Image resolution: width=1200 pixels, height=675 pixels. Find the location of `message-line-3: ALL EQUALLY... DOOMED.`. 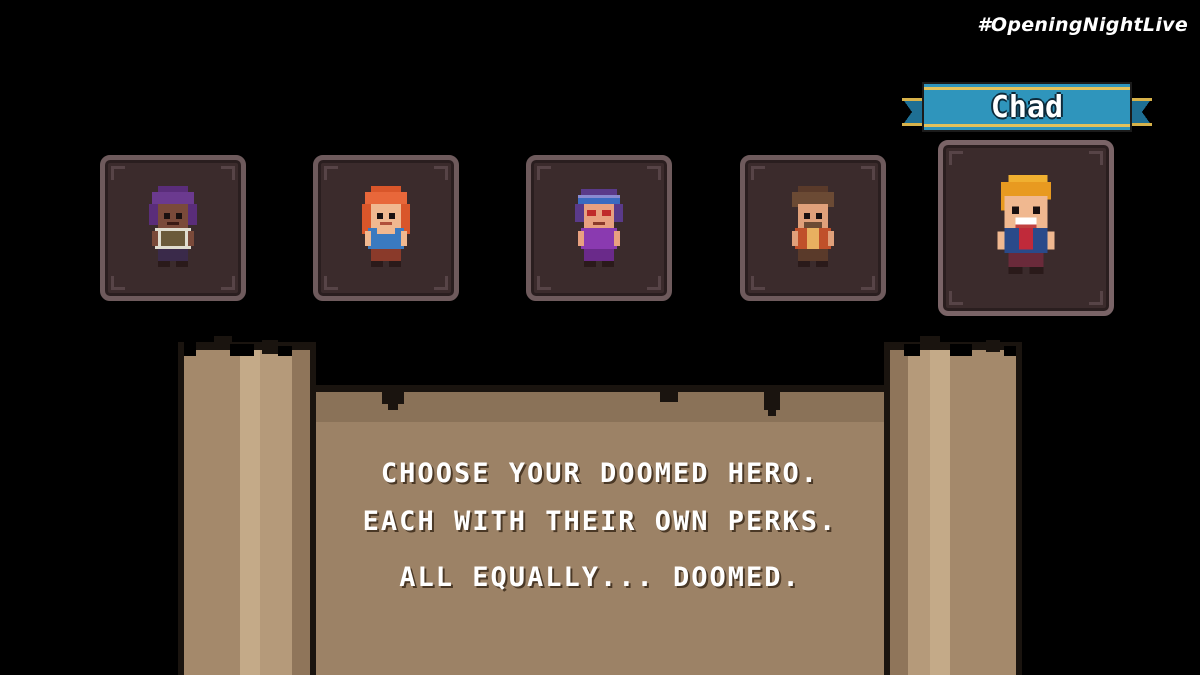

message-line-3: ALL EQUALLY... DOOMED. is located at coordinates (600, 577).